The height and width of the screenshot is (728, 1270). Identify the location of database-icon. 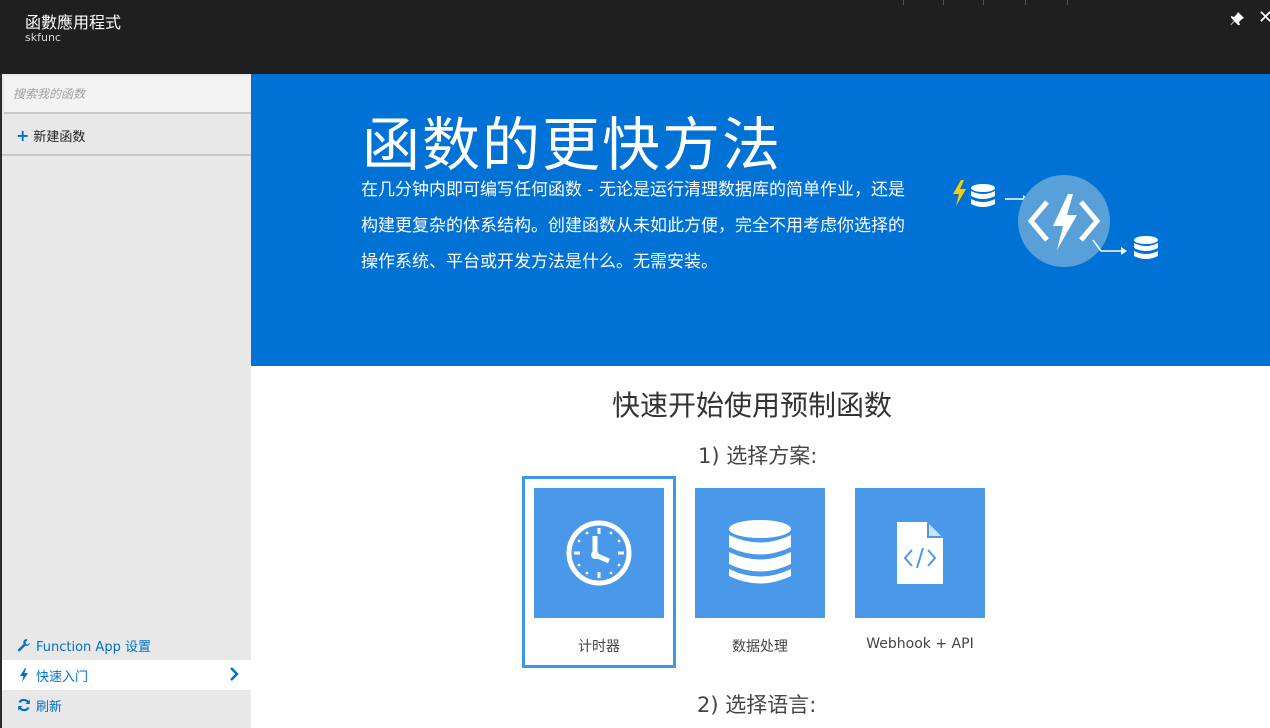
(760, 552).